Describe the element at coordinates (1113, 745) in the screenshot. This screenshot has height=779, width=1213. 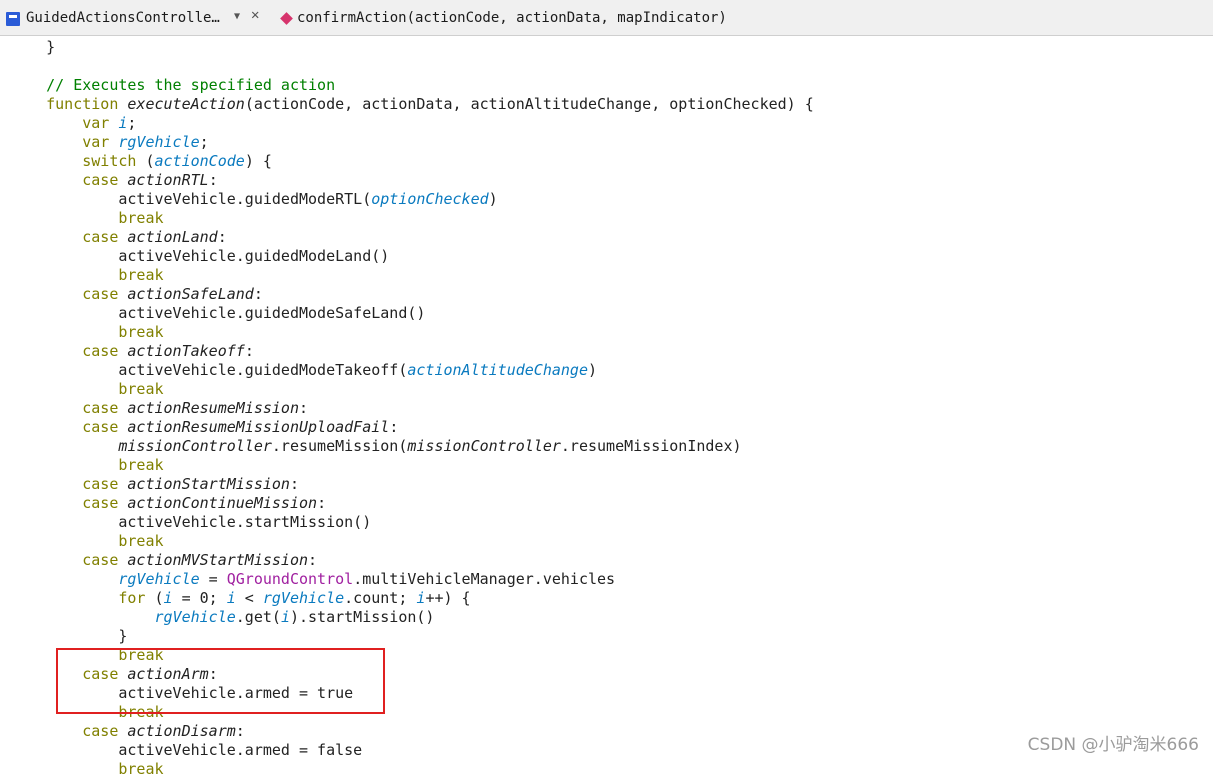
I see `watermark: CSDN @小驴淘米666` at that location.